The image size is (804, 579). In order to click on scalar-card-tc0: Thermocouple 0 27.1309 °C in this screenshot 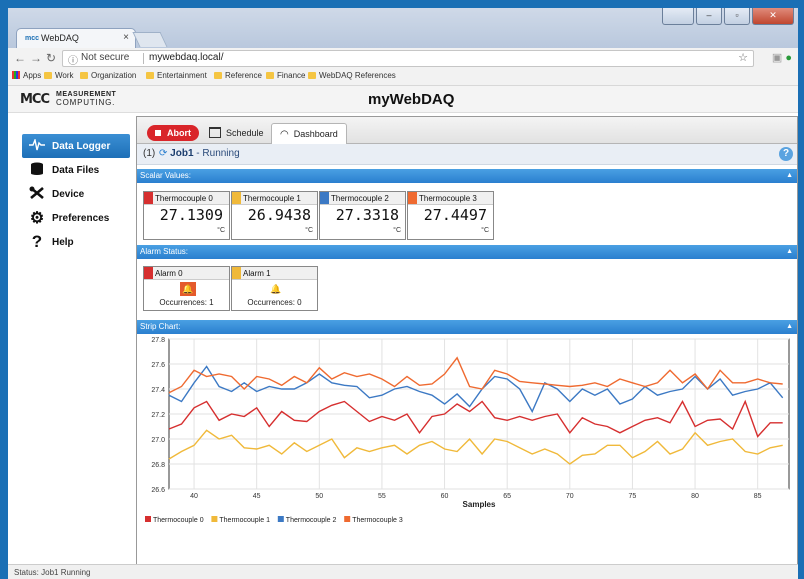, I will do `click(186, 215)`.